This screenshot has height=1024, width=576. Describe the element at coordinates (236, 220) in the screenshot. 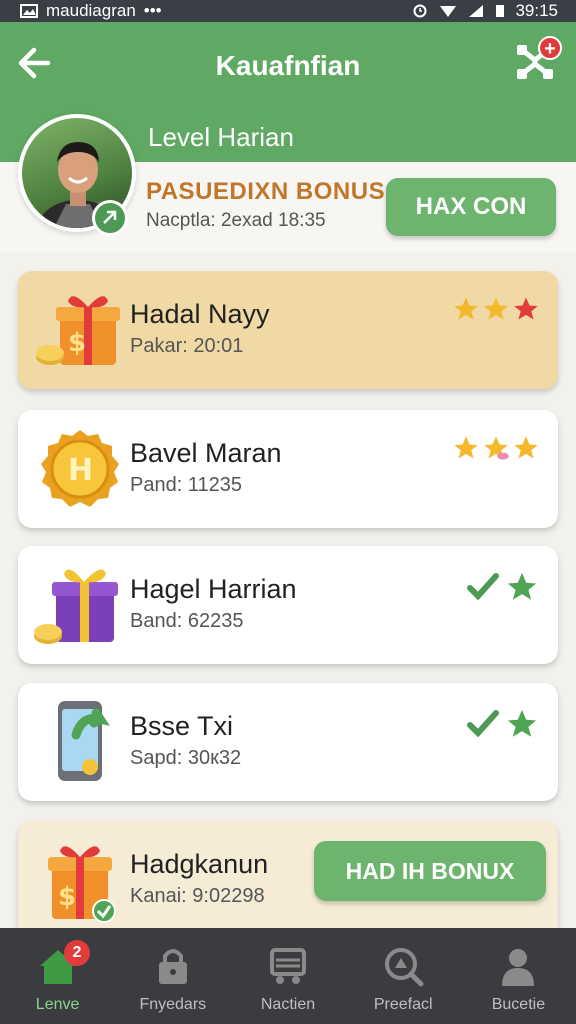

I see `bonus-timer: Nacptla: 2exad 18:35` at that location.